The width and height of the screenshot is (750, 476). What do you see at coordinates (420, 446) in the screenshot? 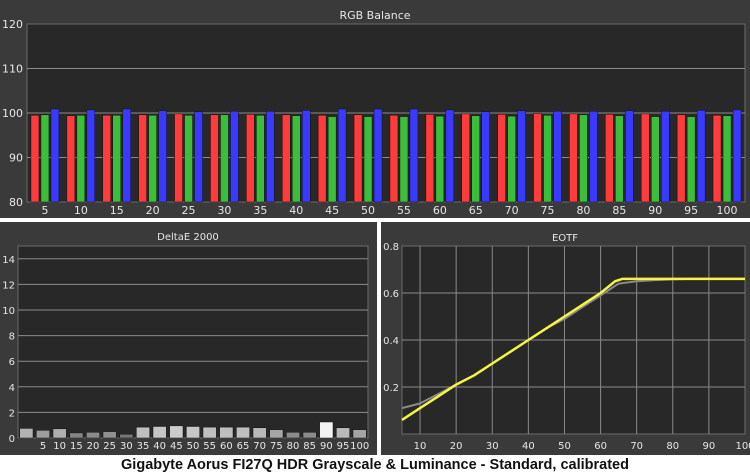
I see `eotf-x-tick-label: 10` at bounding box center [420, 446].